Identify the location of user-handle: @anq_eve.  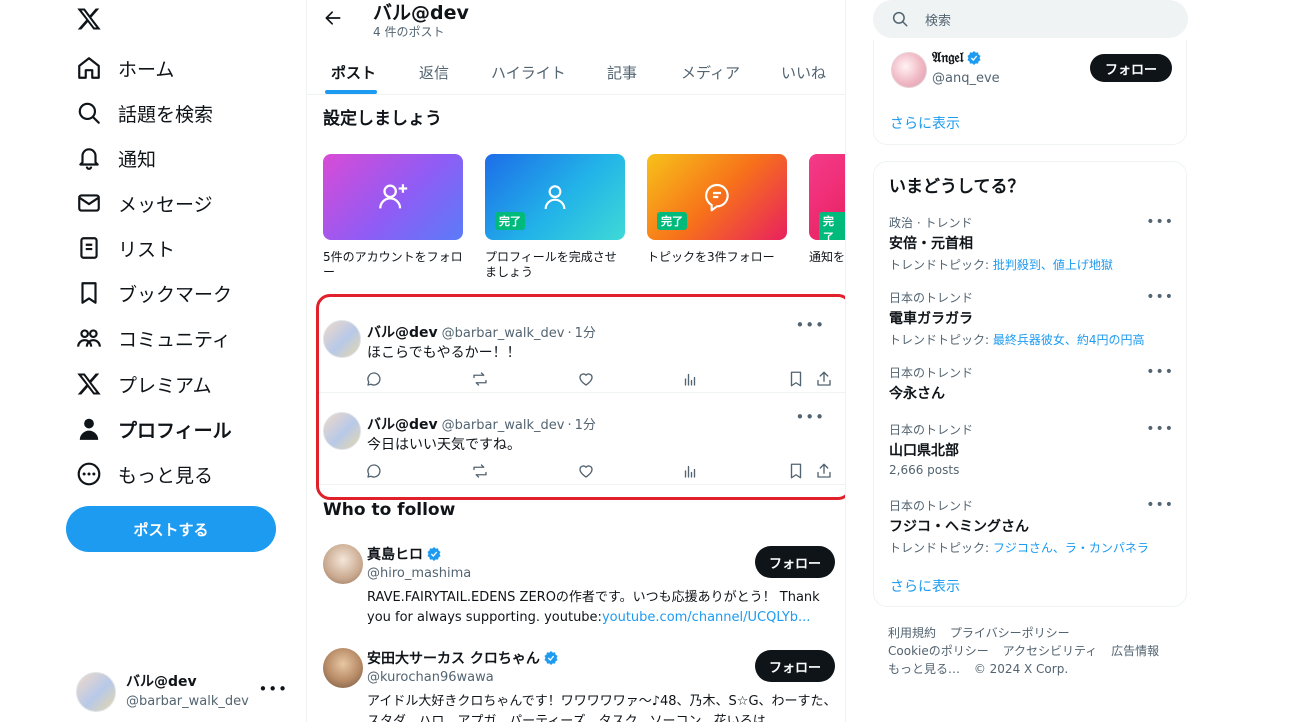
(966, 78).